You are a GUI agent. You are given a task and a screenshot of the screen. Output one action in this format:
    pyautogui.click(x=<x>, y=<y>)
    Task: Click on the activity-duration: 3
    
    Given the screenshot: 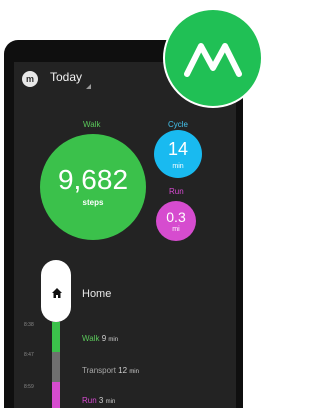 What is the action you would take?
    pyautogui.click(x=101, y=400)
    